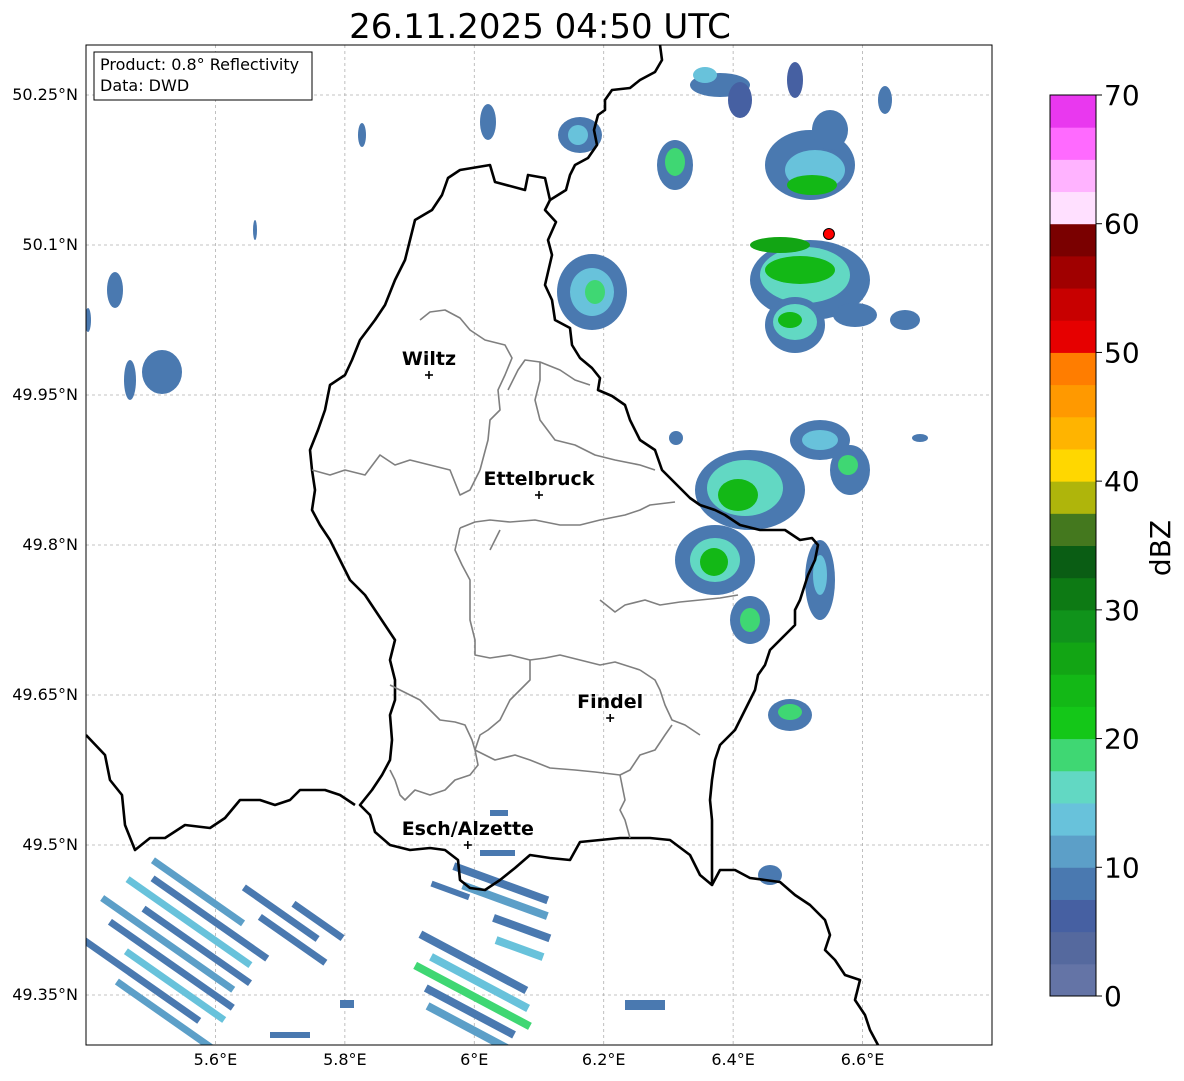 The height and width of the screenshot is (1081, 1184). I want to click on radar-site-marker, so click(828, 234).